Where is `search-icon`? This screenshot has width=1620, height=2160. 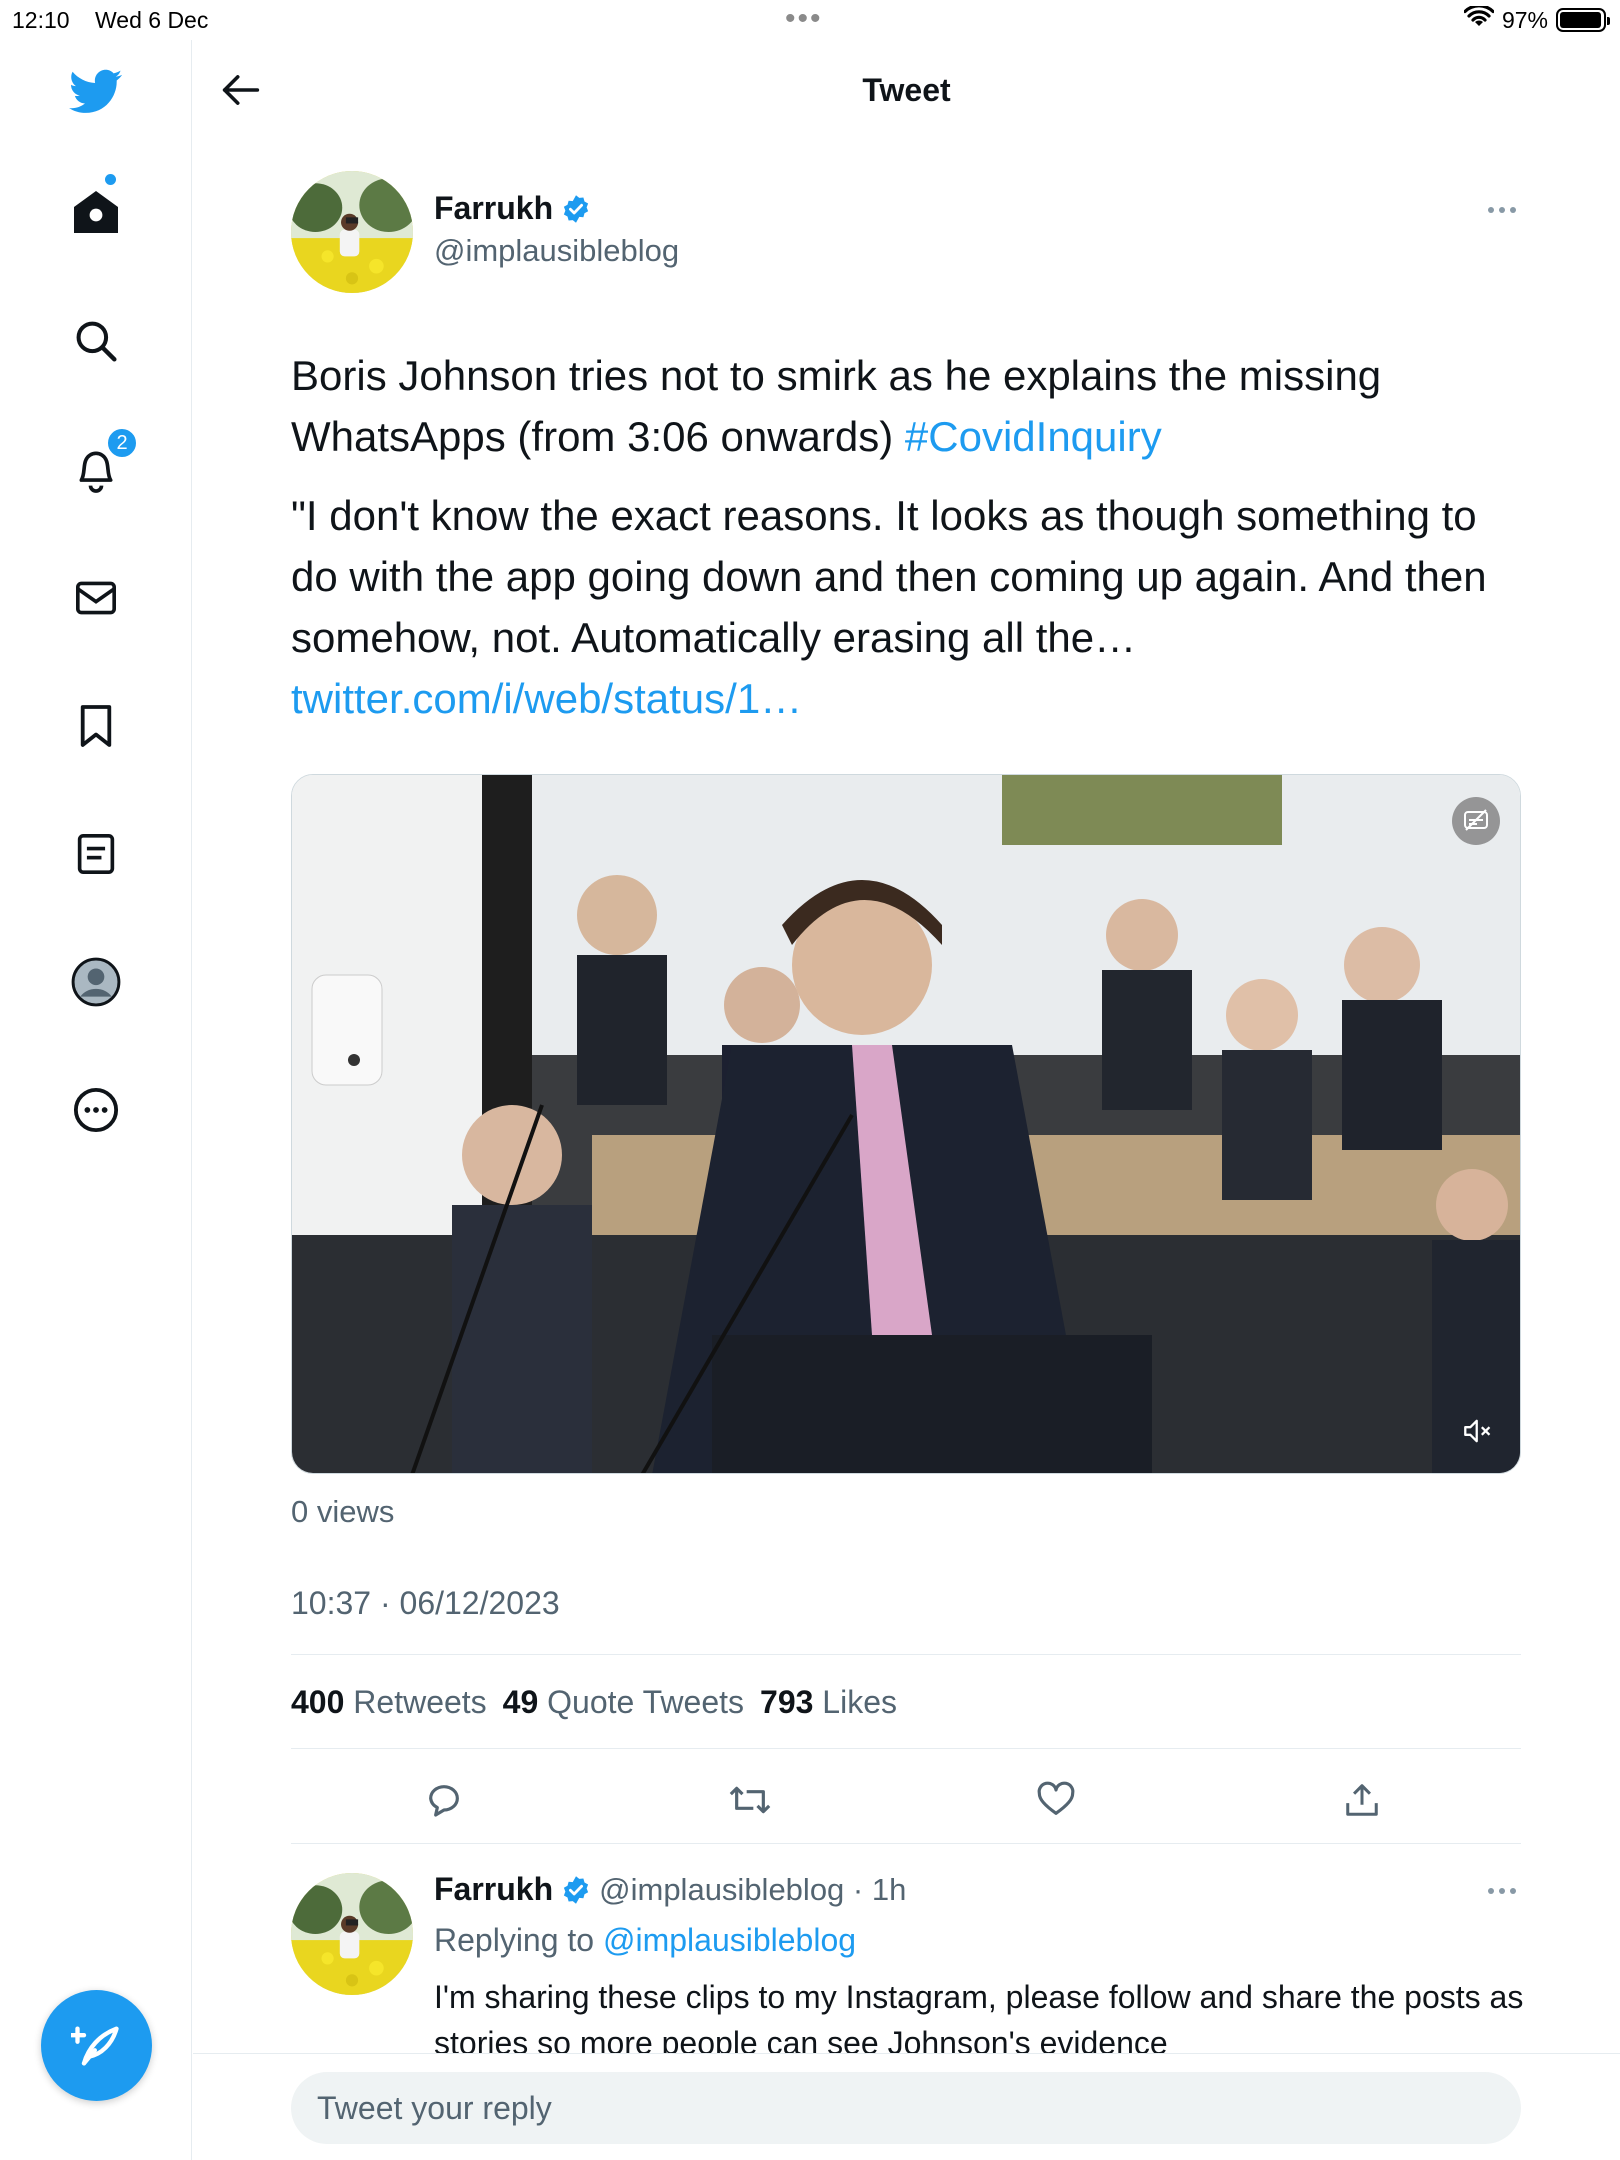
search-icon is located at coordinates (96, 341).